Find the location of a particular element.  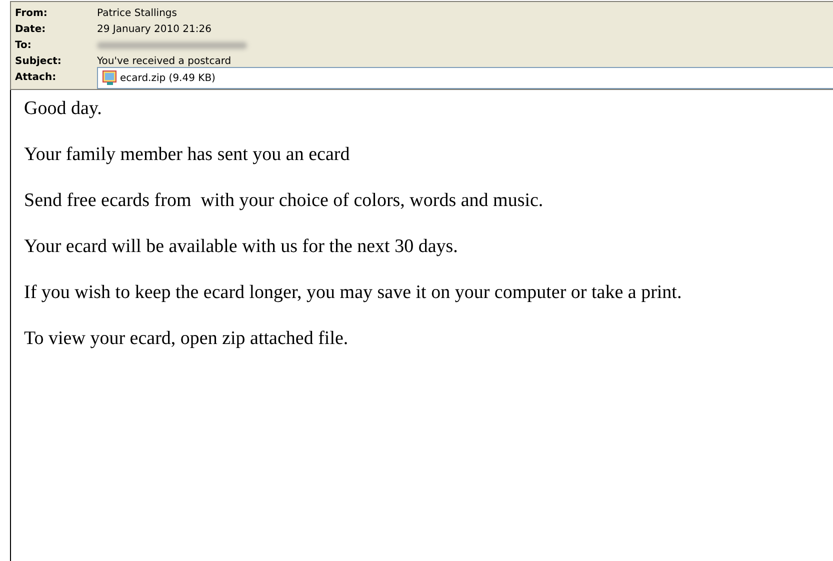

message-paragraph: Your ecard will be available with us for the next 30 days. is located at coordinates (241, 247).